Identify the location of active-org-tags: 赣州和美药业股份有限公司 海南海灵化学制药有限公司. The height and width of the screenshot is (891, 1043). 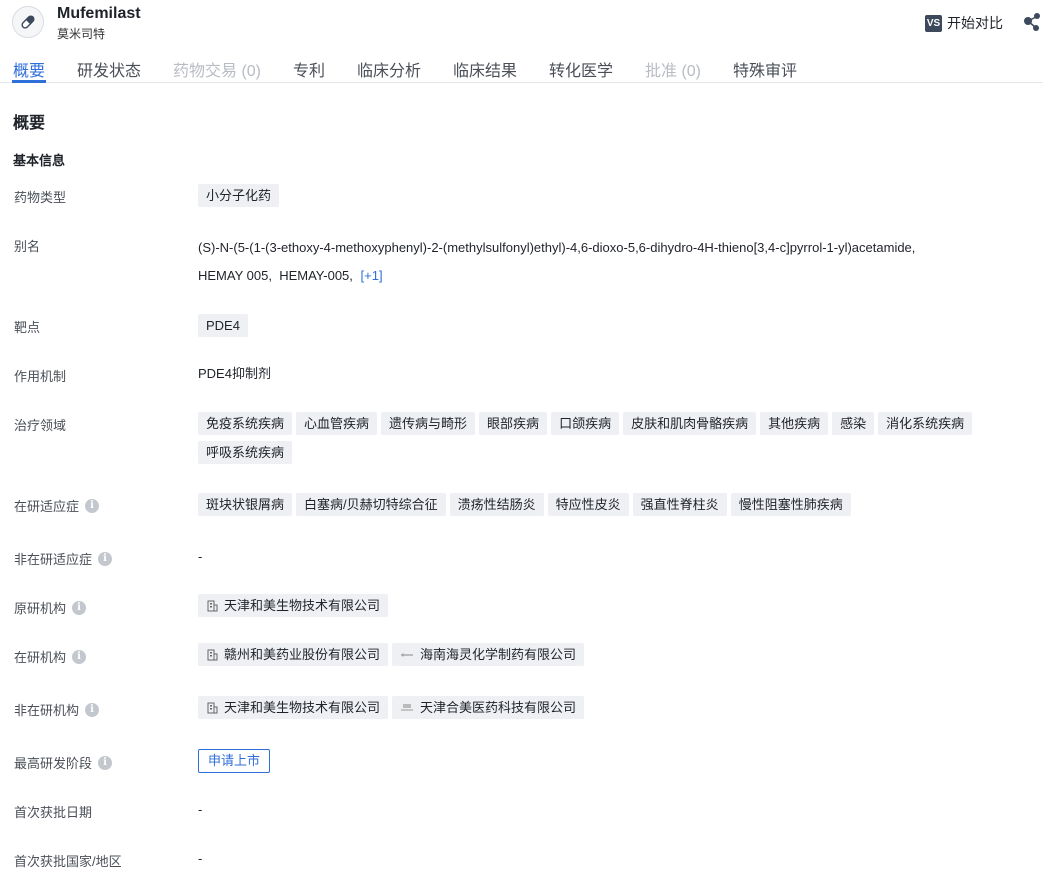
(613, 654).